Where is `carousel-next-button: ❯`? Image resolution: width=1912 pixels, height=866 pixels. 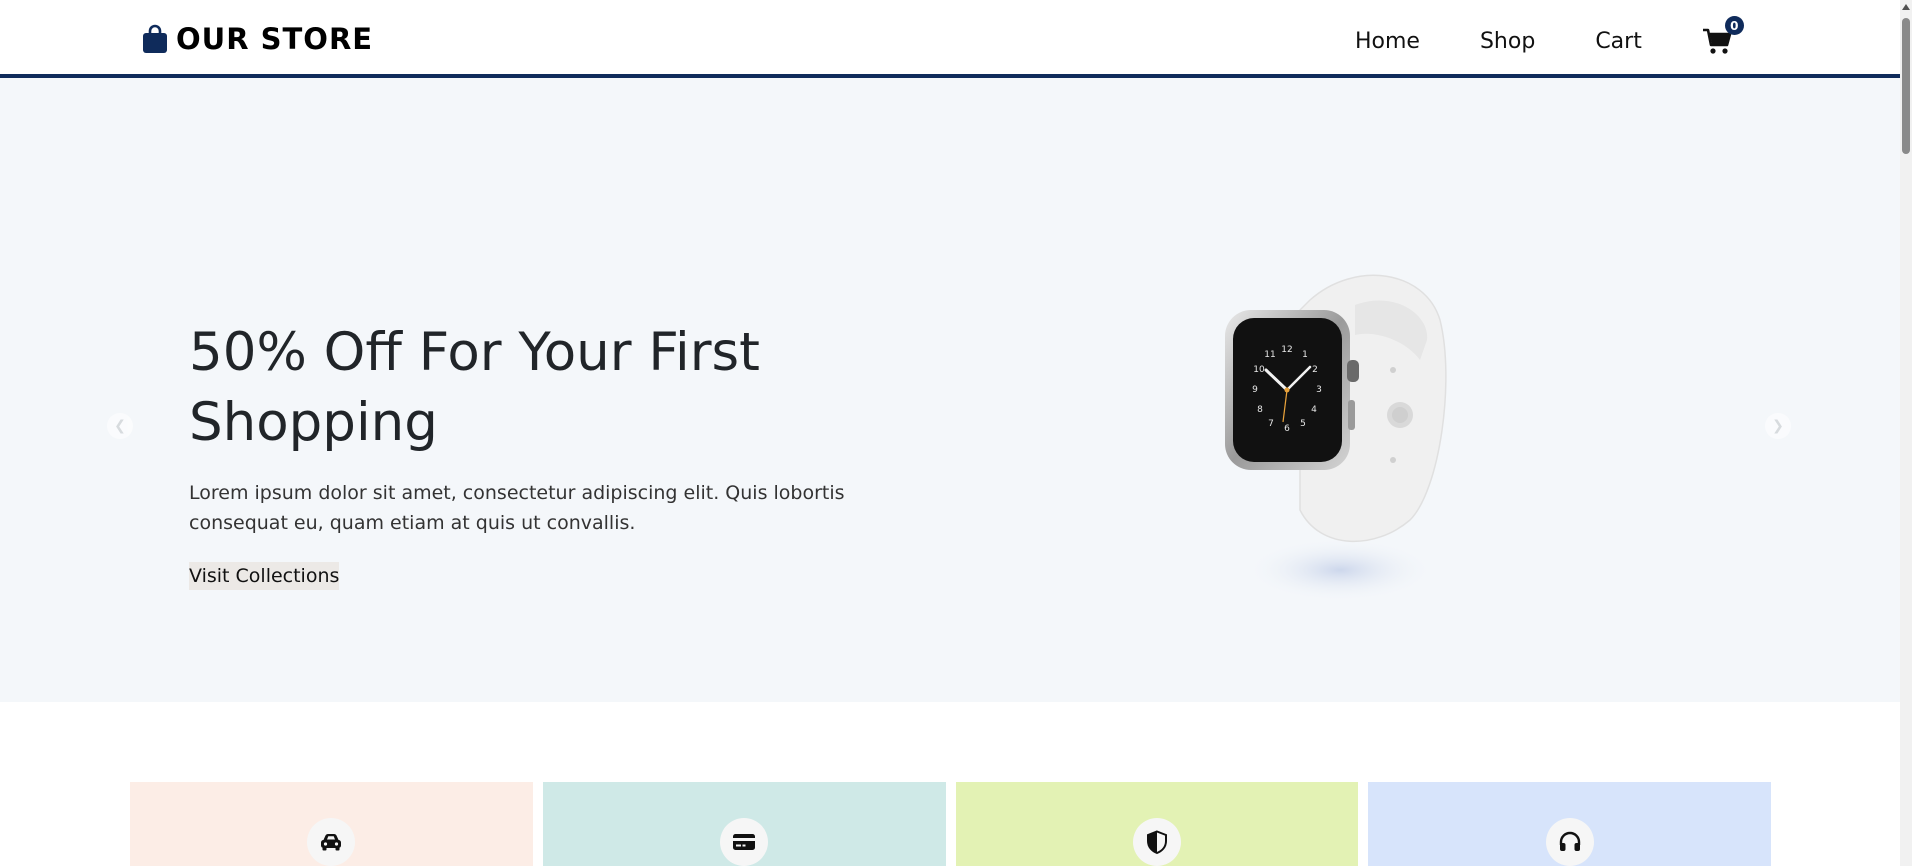
carousel-next-button: ❯ is located at coordinates (1778, 426).